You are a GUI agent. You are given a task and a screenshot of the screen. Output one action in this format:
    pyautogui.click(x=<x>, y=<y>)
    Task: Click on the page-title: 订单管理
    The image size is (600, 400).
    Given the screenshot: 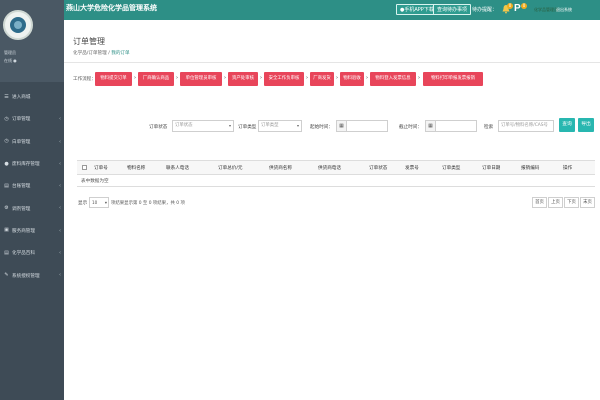 What is the action you would take?
    pyautogui.click(x=89, y=41)
    